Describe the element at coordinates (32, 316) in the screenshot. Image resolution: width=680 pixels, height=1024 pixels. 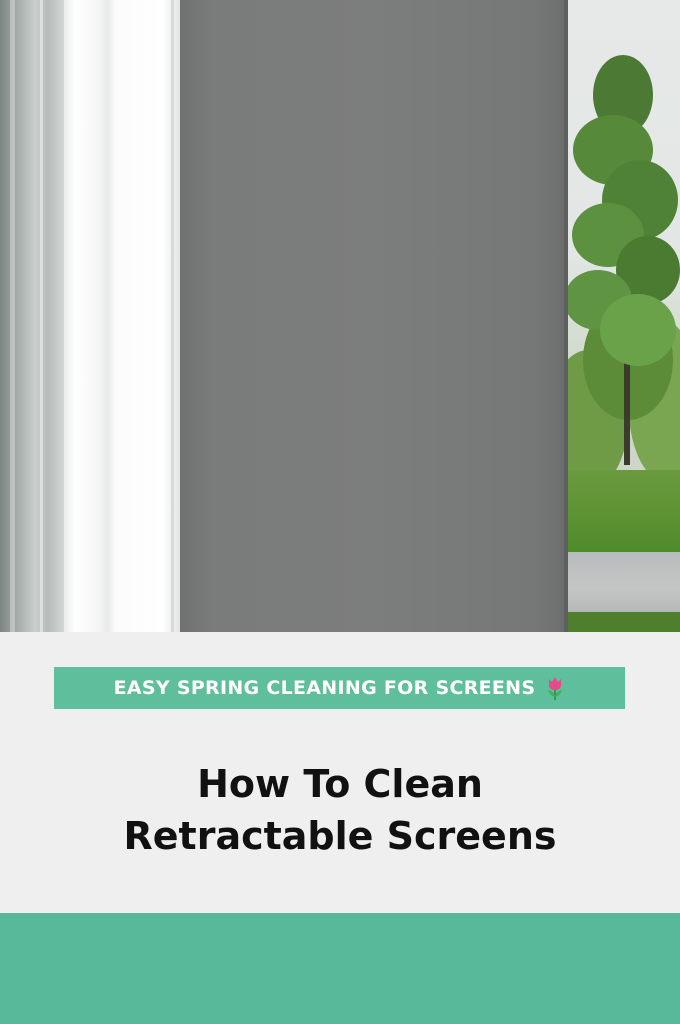
I see `door-glass` at that location.